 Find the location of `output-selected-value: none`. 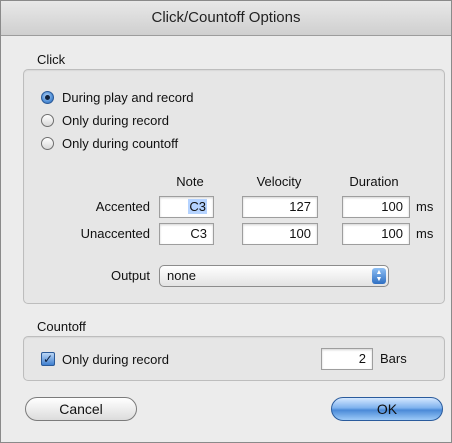

output-selected-value: none is located at coordinates (181, 275).